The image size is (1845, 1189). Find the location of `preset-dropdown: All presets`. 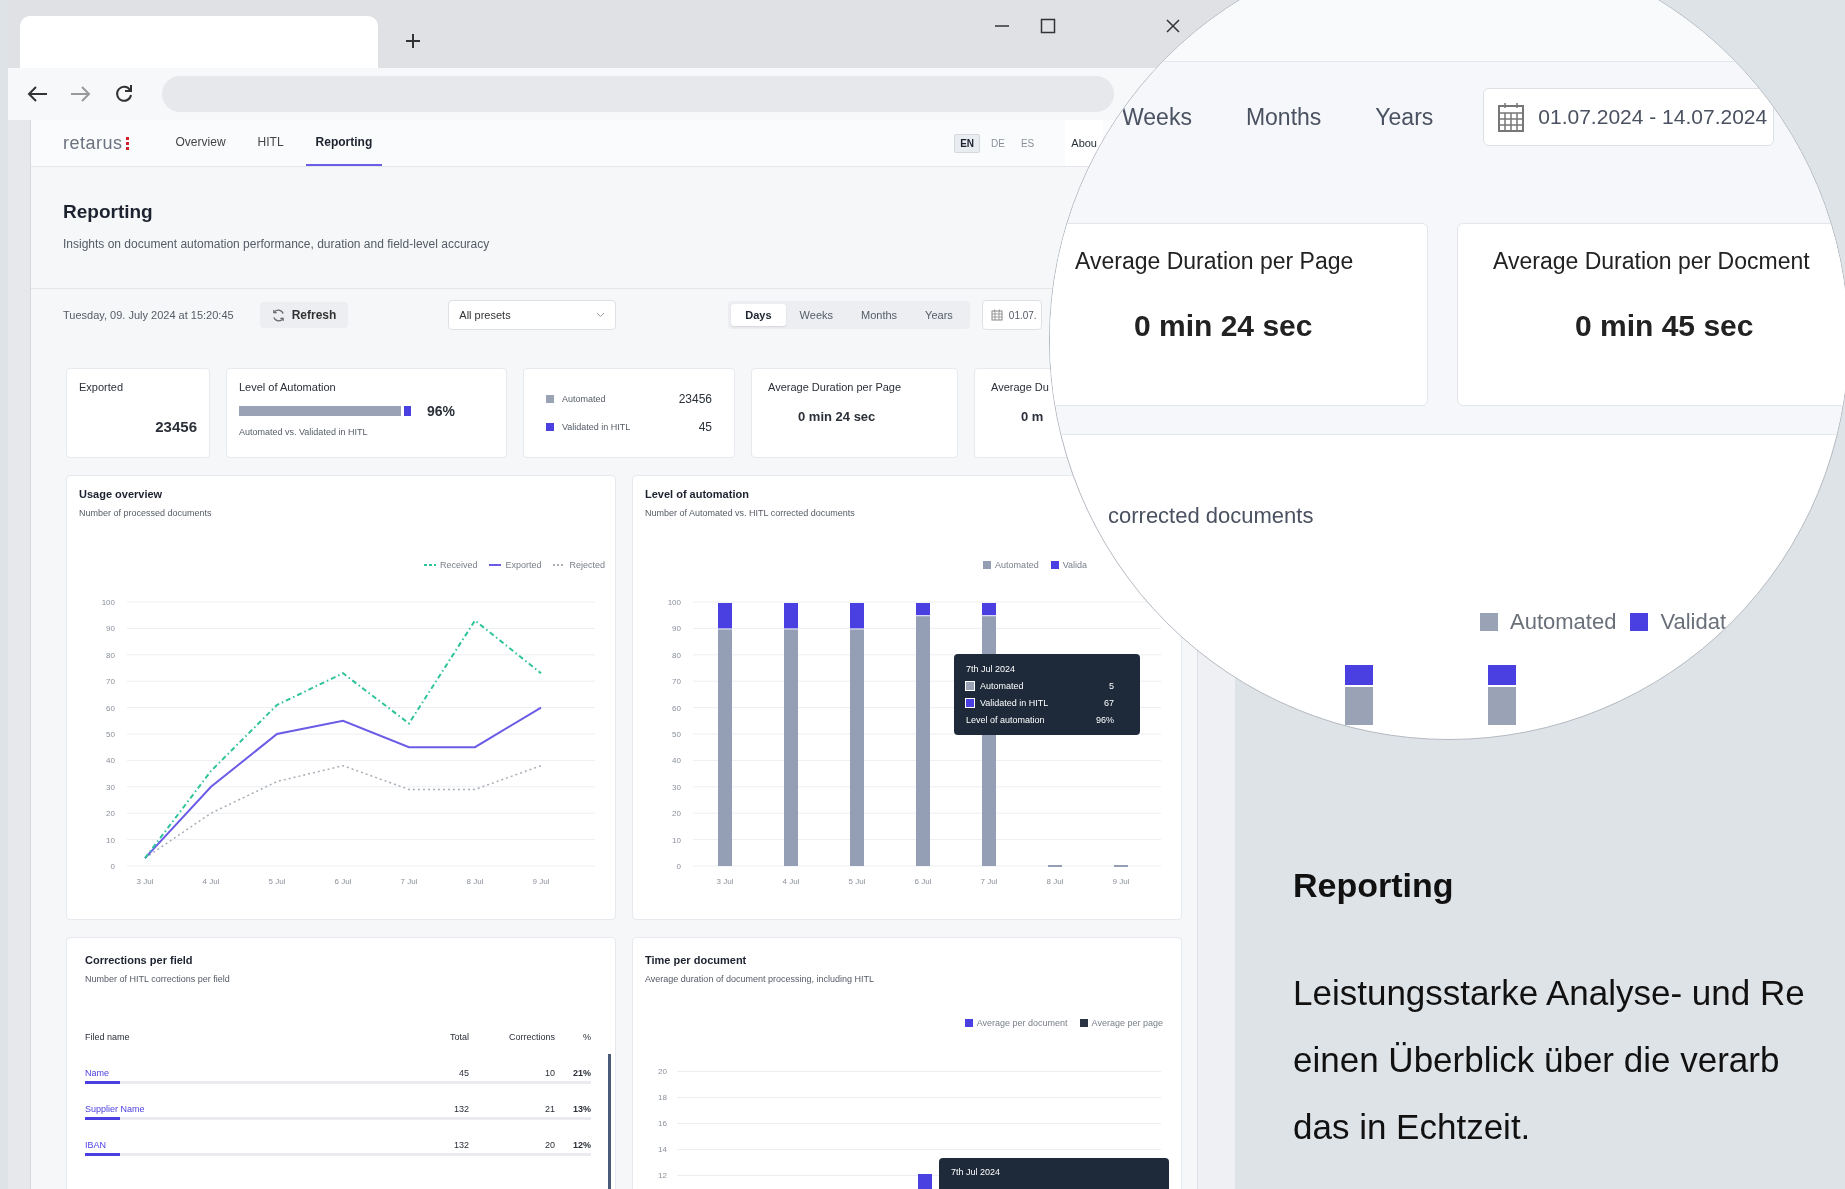

preset-dropdown: All presets is located at coordinates (532, 315).